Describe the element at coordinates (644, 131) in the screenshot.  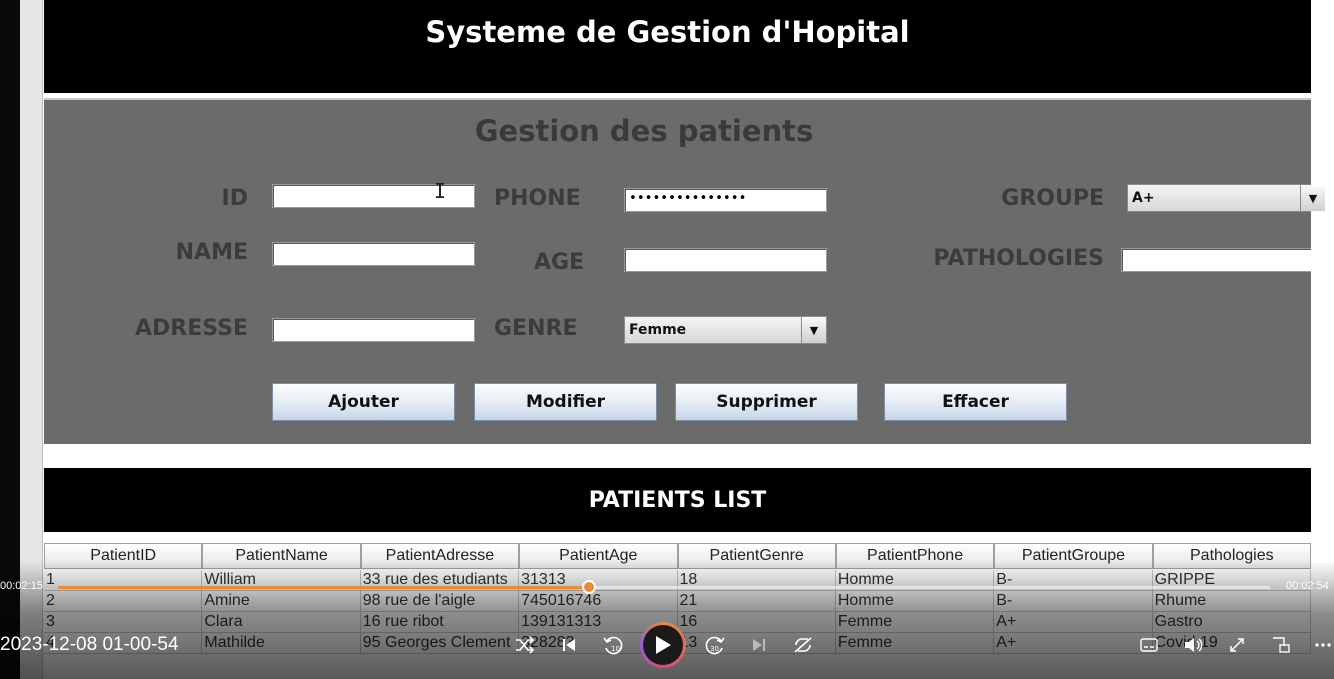
I see `form-title: Gestion des patients` at that location.